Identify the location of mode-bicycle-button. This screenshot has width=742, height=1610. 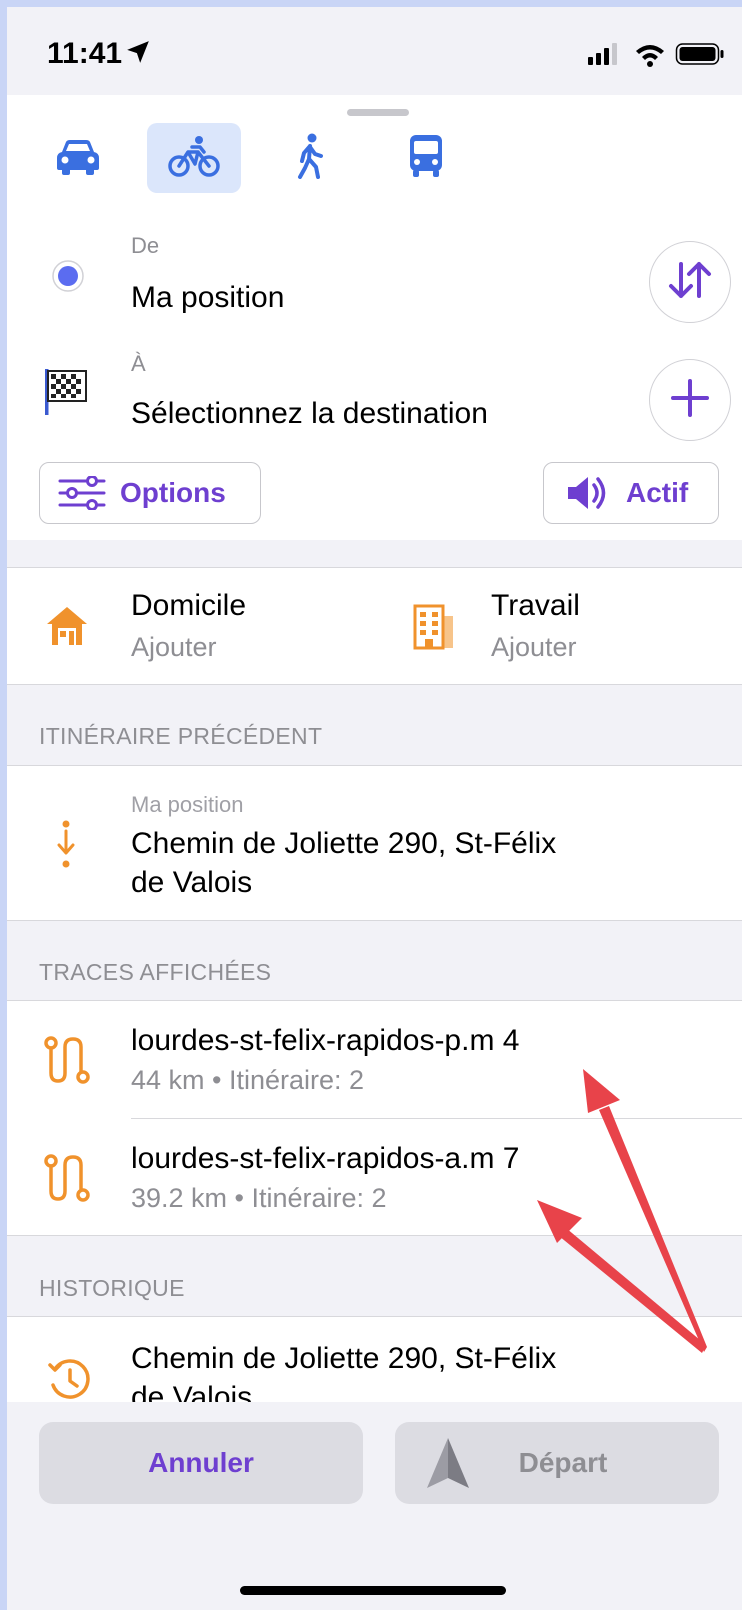
(194, 158).